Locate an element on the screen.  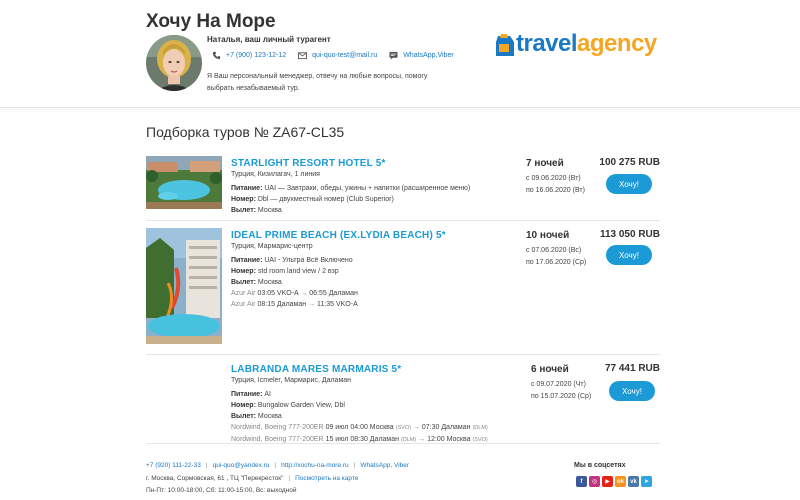
logo-text: travelagency is located at coordinates (586, 44).